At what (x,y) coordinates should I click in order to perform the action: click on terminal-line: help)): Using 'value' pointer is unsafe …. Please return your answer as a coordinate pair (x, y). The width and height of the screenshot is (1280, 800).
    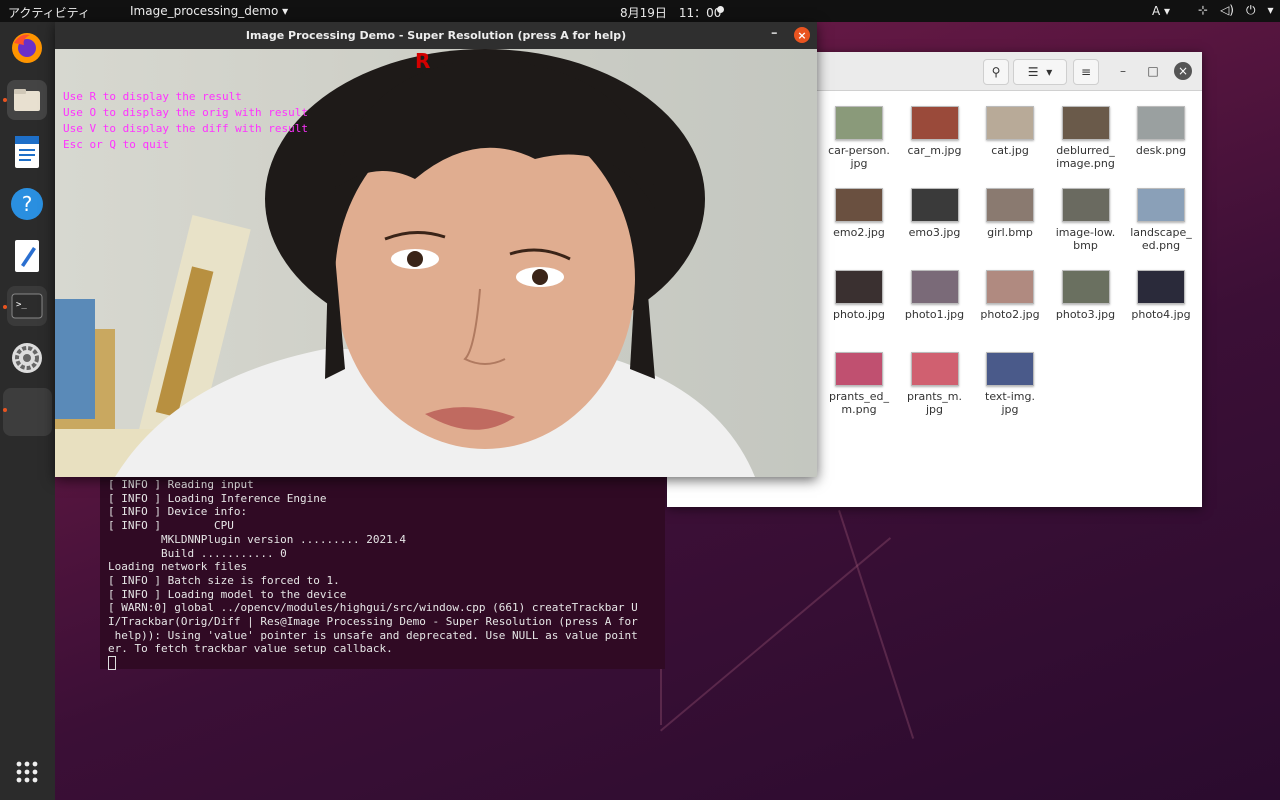
    Looking at the image, I should click on (373, 635).